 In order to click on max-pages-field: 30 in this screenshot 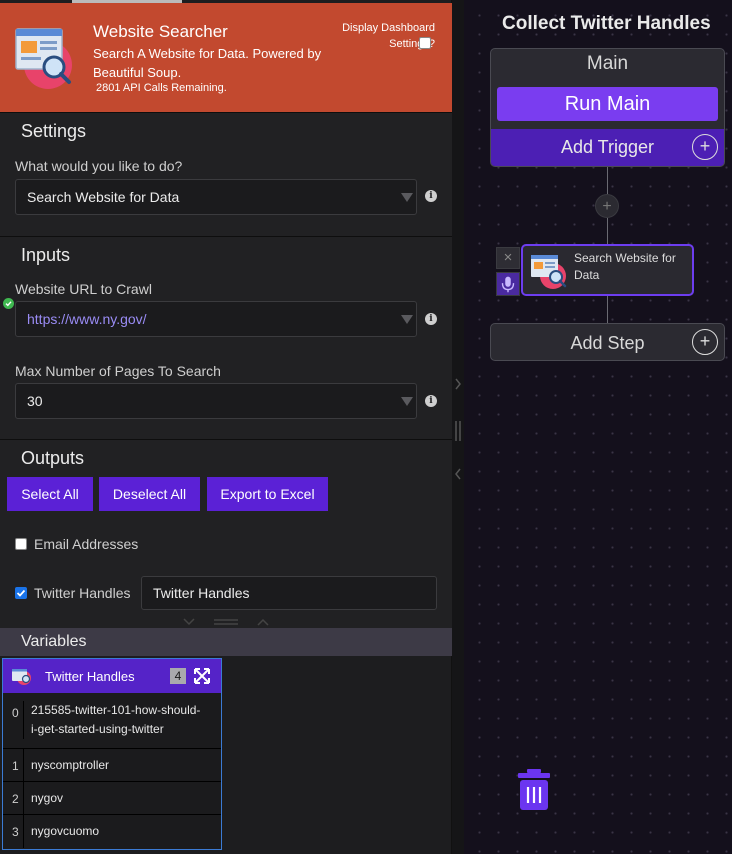, I will do `click(216, 401)`.